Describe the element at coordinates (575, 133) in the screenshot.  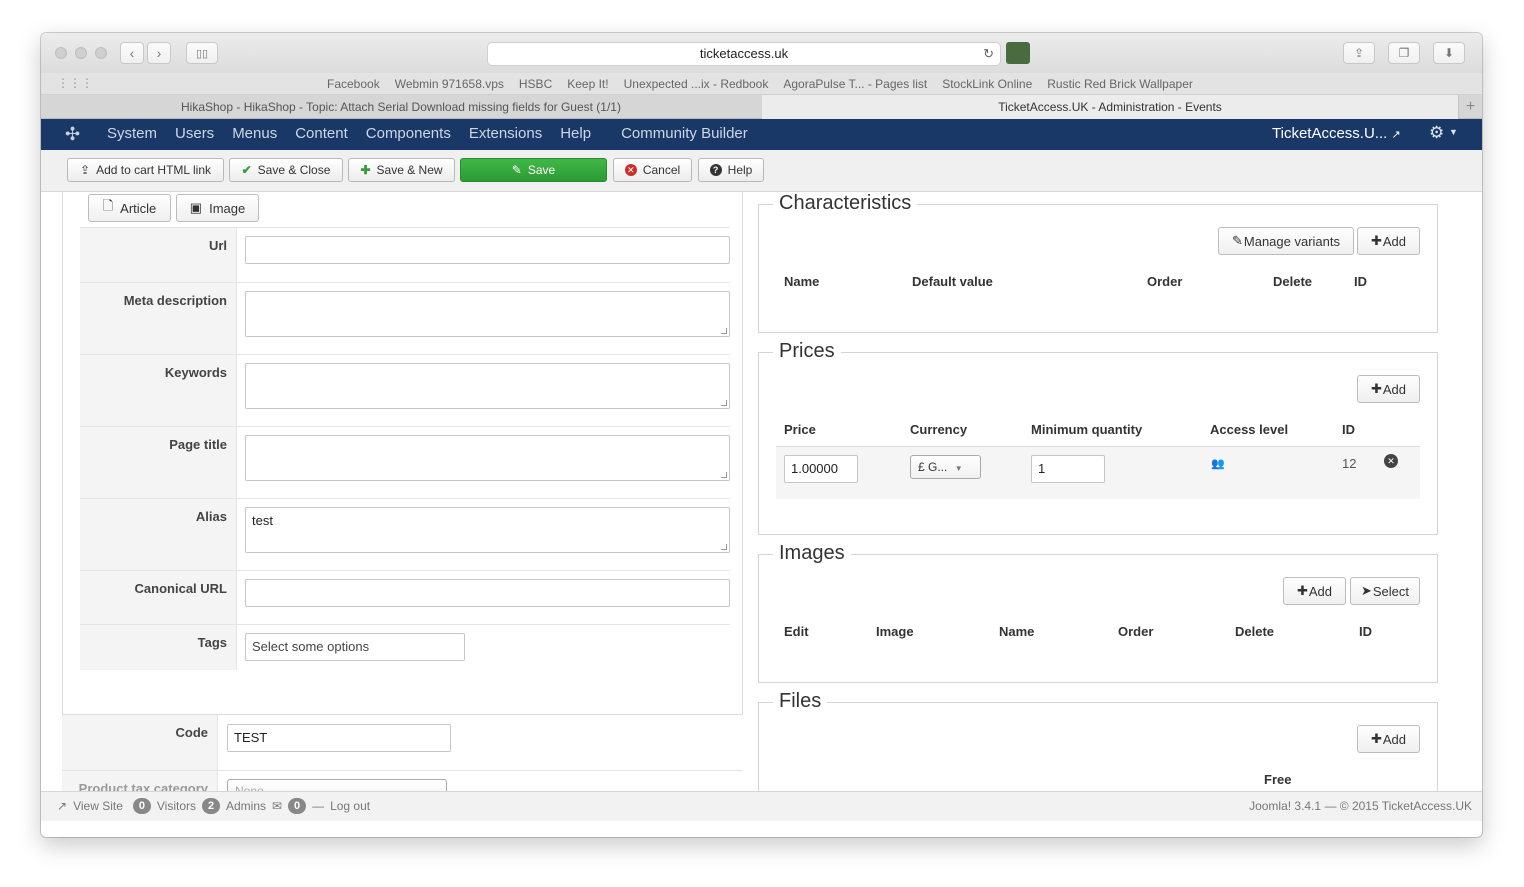
I see `menu-help: Help` at that location.